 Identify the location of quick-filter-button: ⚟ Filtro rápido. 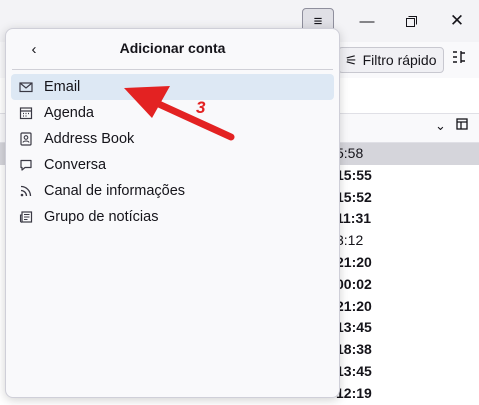
(391, 60).